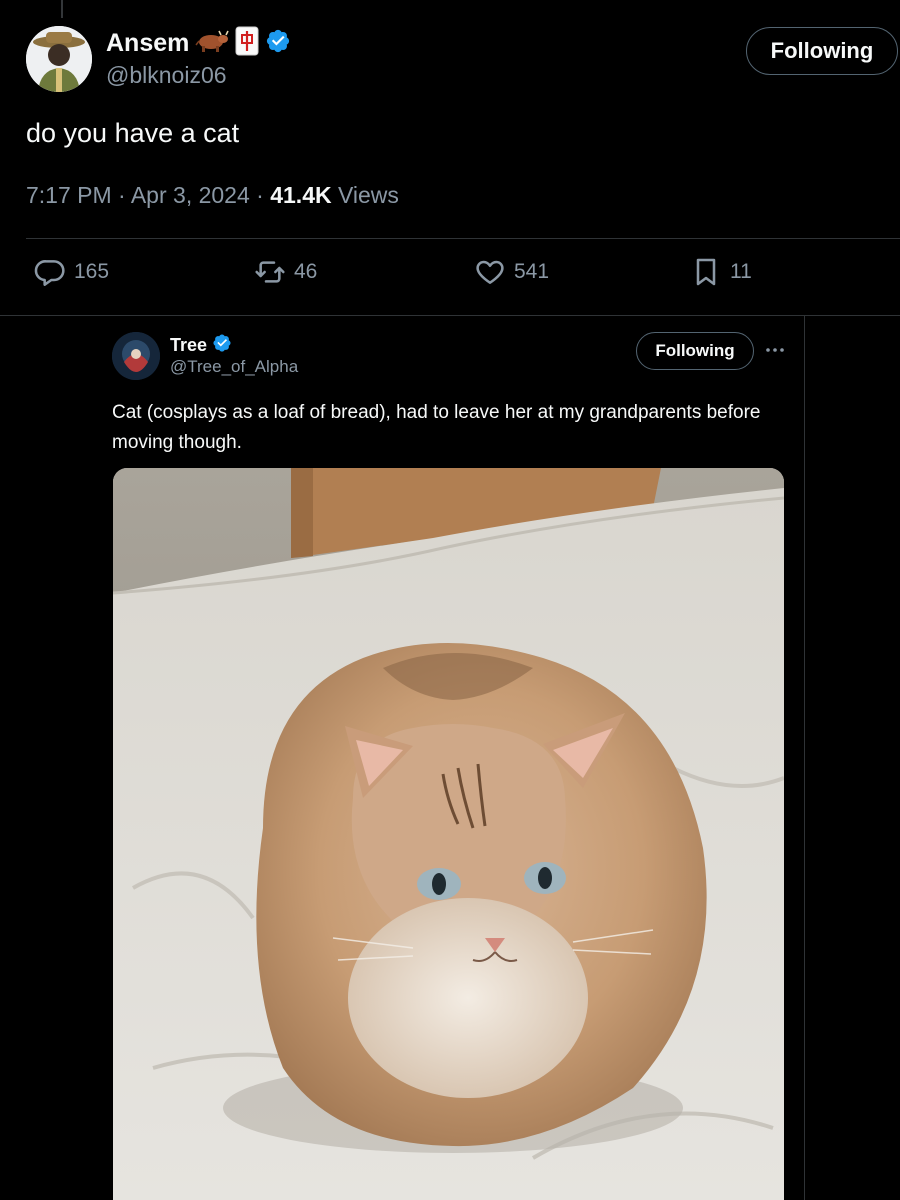  Describe the element at coordinates (234, 367) in the screenshot. I see `reply-author-handle: @Tree_of_Alpha` at that location.